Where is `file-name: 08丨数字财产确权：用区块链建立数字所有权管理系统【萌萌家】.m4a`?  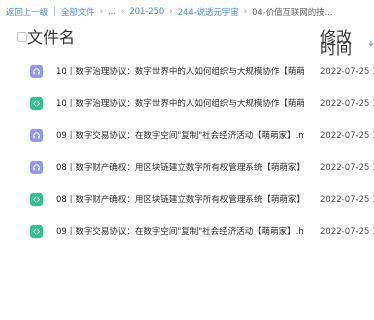 file-name: 08丨数字财产确权：用区块链建立数字所有权管理系统【萌萌家】.m4a is located at coordinates (180, 168).